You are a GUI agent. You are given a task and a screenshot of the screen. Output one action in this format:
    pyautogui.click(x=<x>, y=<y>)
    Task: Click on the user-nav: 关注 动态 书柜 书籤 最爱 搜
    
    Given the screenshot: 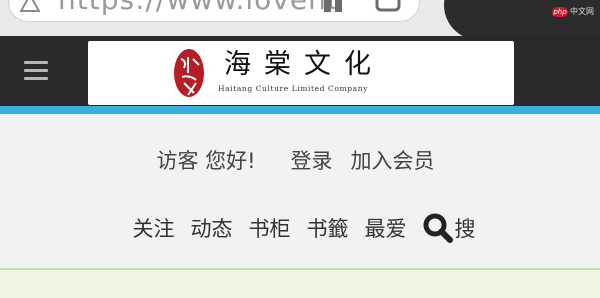 What is the action you would take?
    pyautogui.click(x=300, y=228)
    